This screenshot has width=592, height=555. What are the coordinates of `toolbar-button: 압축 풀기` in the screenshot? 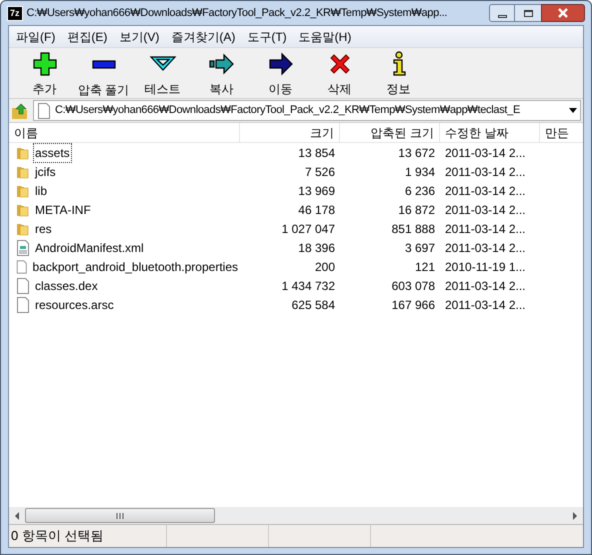 It's located at (103, 74).